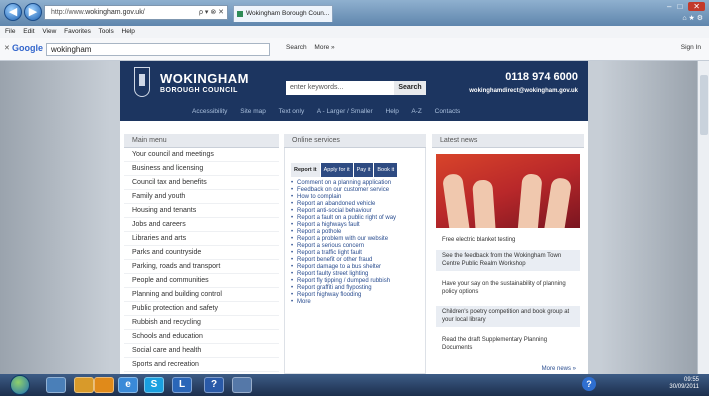  Describe the element at coordinates (357, 295) in the screenshot. I see `service-link: Report highway flooding` at that location.